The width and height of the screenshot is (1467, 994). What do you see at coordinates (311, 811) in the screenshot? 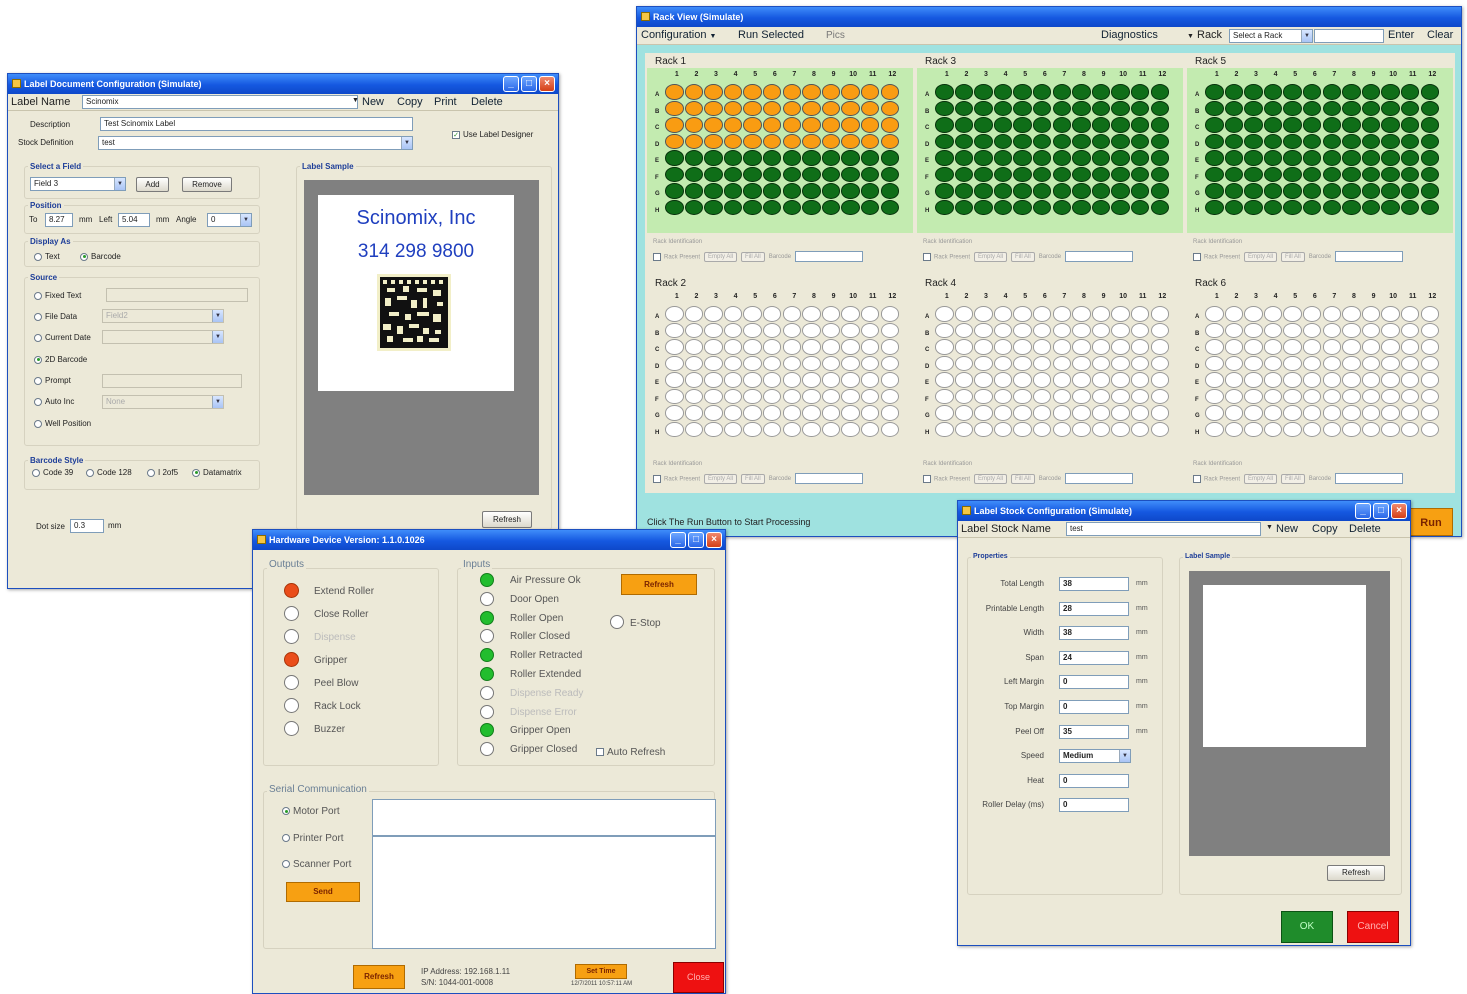
I see `motor-port-radio: Motor Port` at bounding box center [311, 811].